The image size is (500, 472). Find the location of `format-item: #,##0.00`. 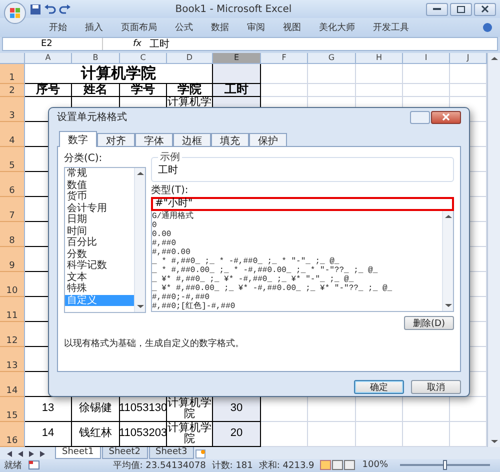

format-item: #,##0.00 is located at coordinates (171, 252).